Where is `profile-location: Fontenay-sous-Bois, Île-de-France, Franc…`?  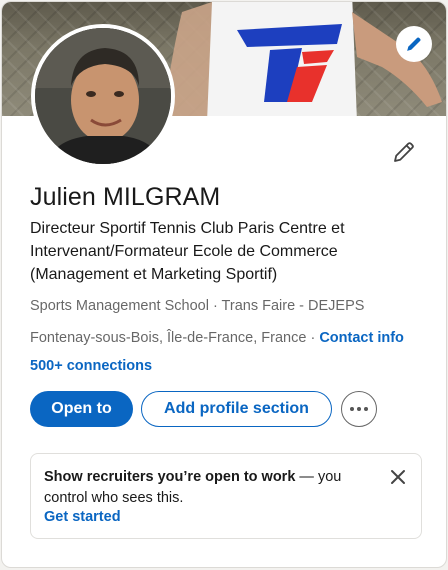 profile-location: Fontenay-sous-Bois, Île-de-France, Franc… is located at coordinates (175, 338).